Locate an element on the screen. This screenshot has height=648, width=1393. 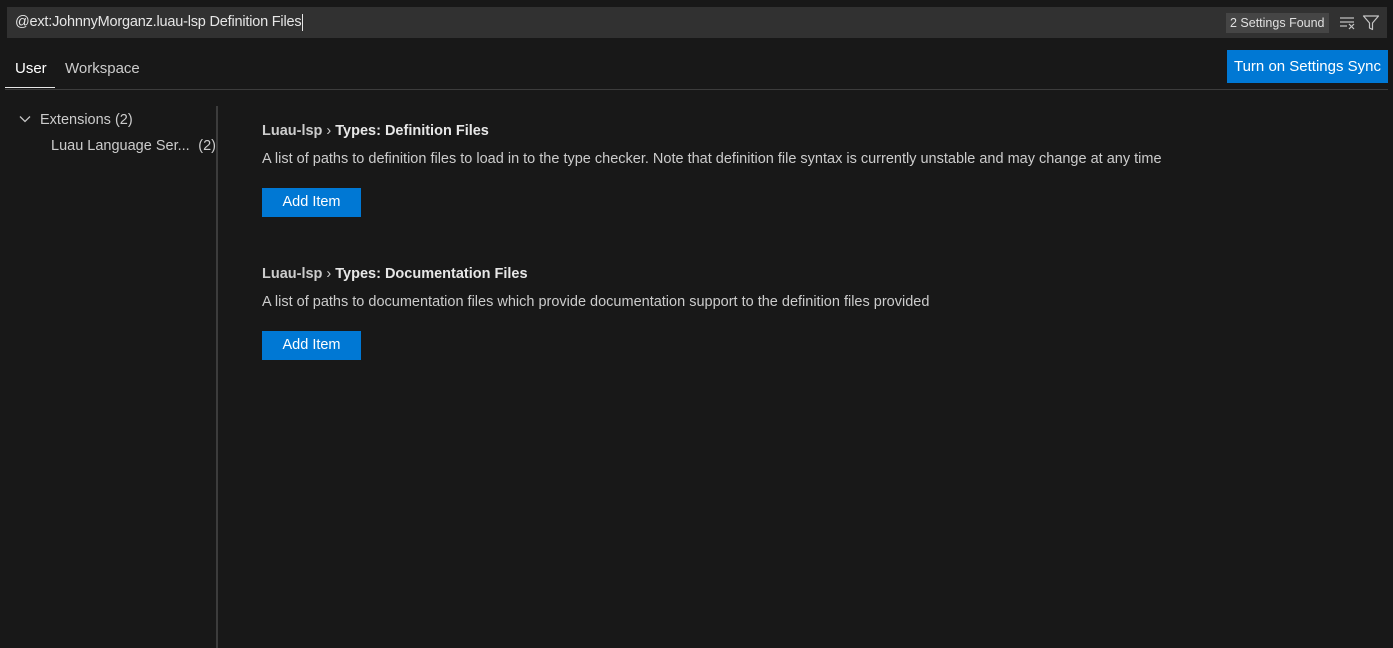
setting-name: Types: Definition Files is located at coordinates (412, 131).